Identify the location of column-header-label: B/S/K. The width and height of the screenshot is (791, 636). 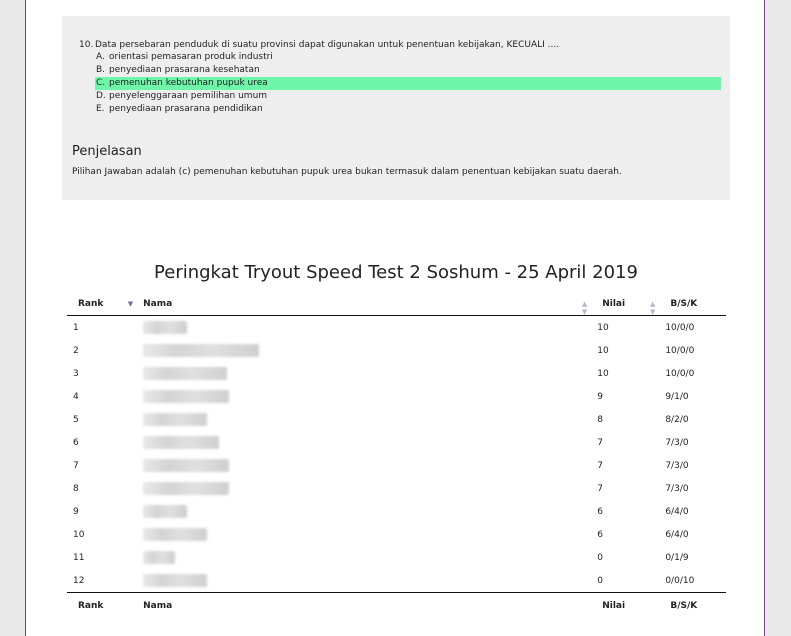
(684, 304).